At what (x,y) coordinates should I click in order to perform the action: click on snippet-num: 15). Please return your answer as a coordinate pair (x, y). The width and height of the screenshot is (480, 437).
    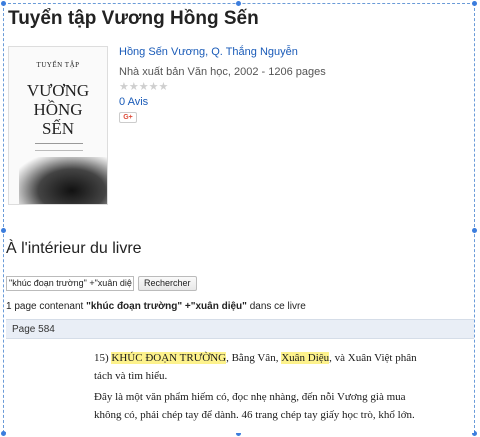
    Looking at the image, I should click on (103, 358).